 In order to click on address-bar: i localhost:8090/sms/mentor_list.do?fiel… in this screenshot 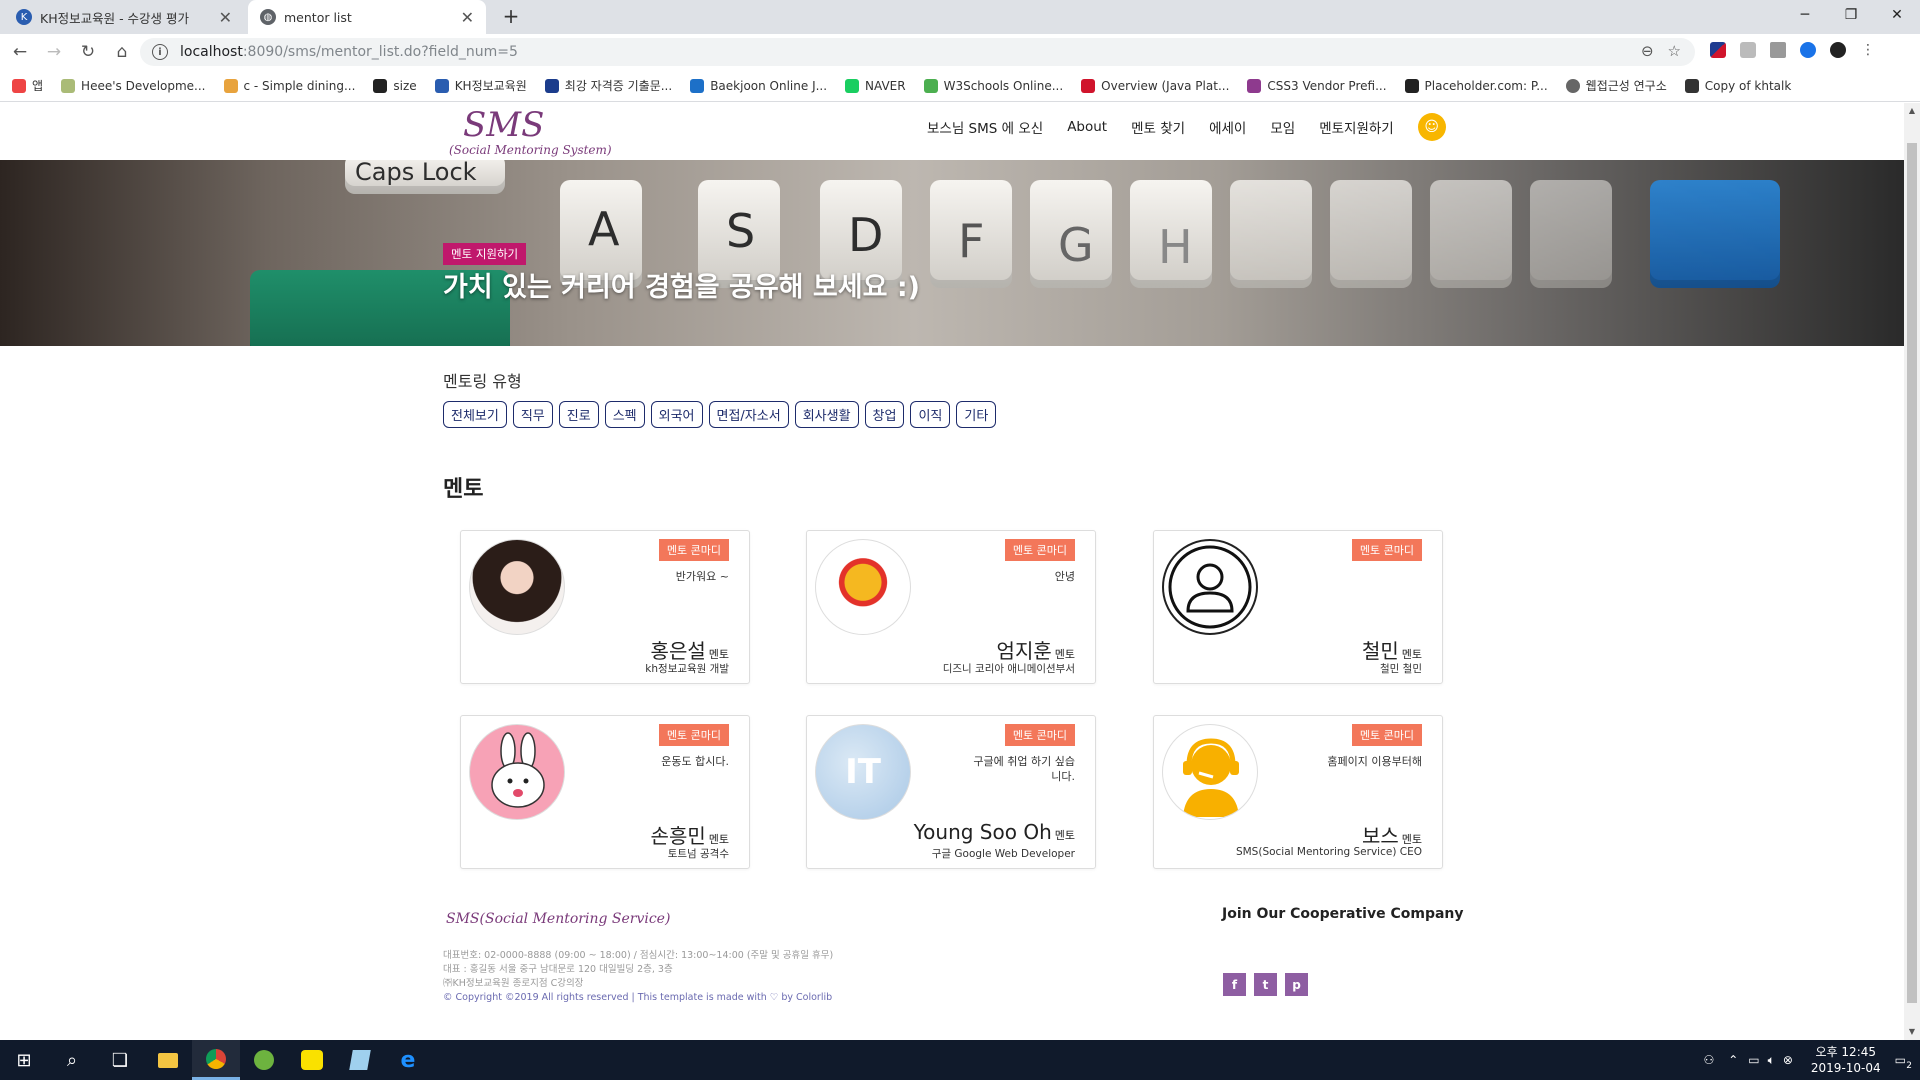, I will do `click(917, 52)`.